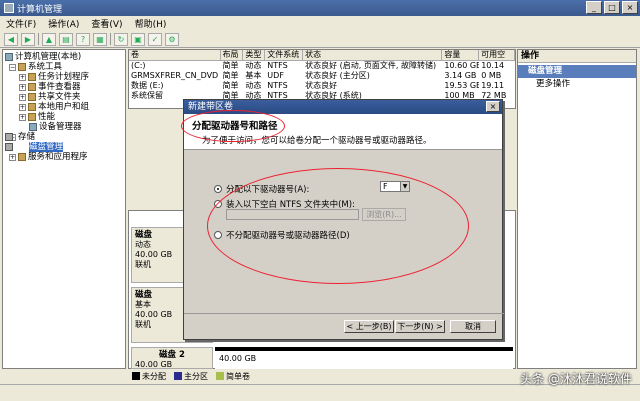  I want to click on tree-item-task-scheduler: + 任务计划程序, so click(64, 77).